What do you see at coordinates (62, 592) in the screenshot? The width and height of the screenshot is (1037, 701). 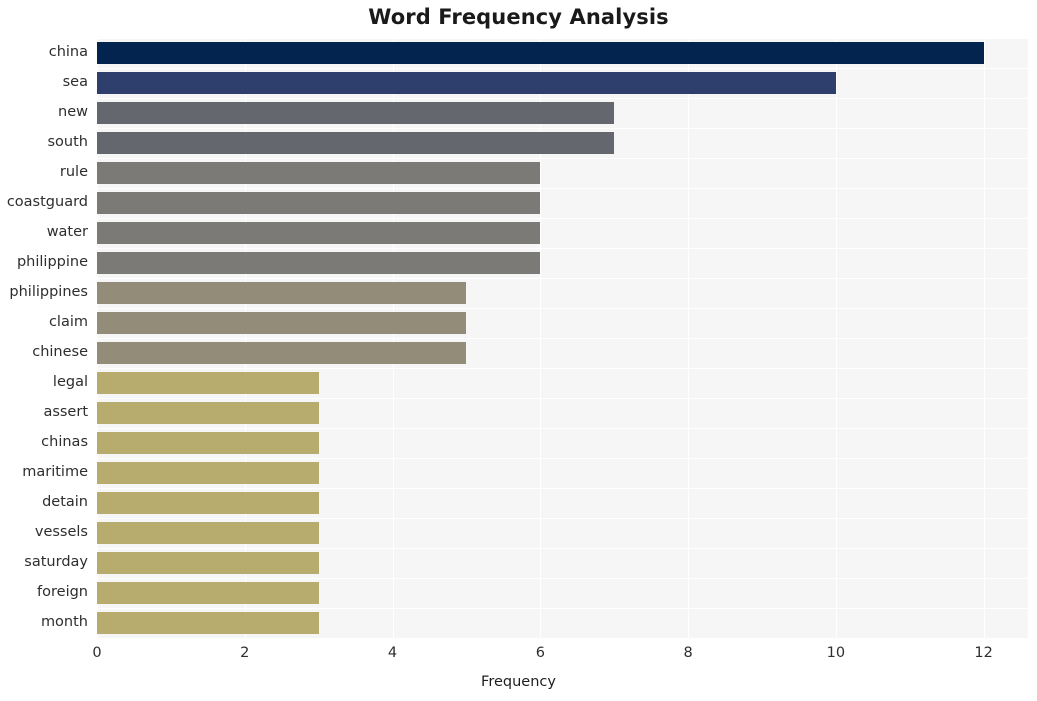 I see `y-tick-label-foreign: foreign` at bounding box center [62, 592].